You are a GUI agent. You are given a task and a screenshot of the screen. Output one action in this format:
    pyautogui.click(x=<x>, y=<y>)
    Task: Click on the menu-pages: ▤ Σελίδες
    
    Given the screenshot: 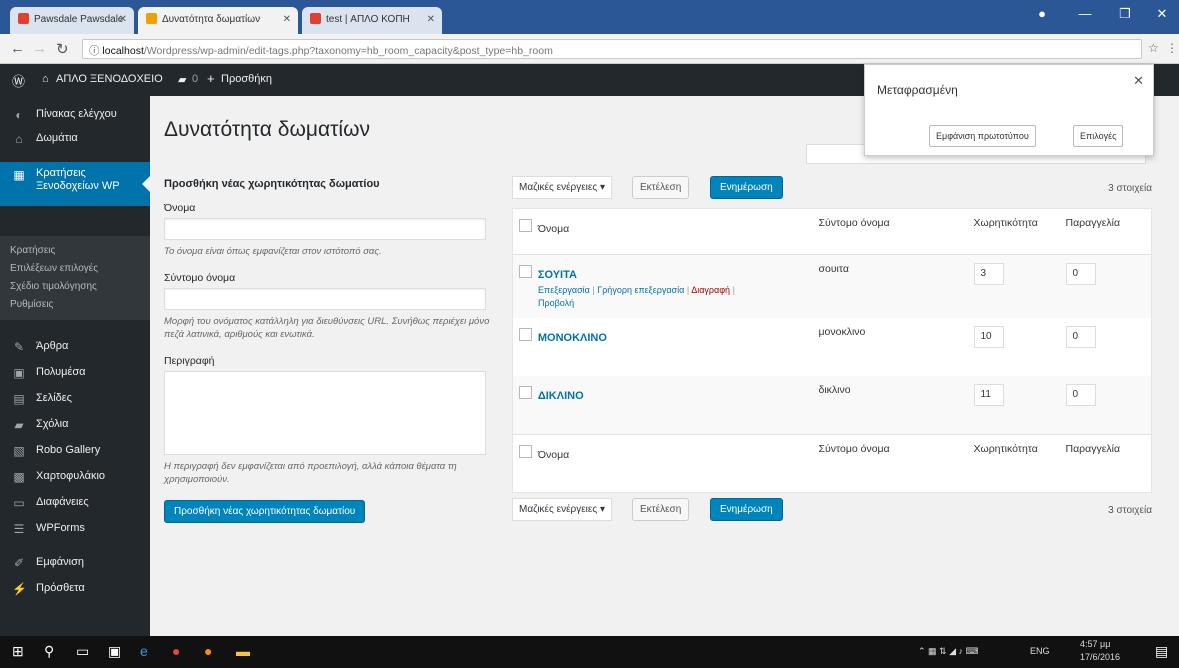 What is the action you would take?
    pyautogui.click(x=75, y=399)
    